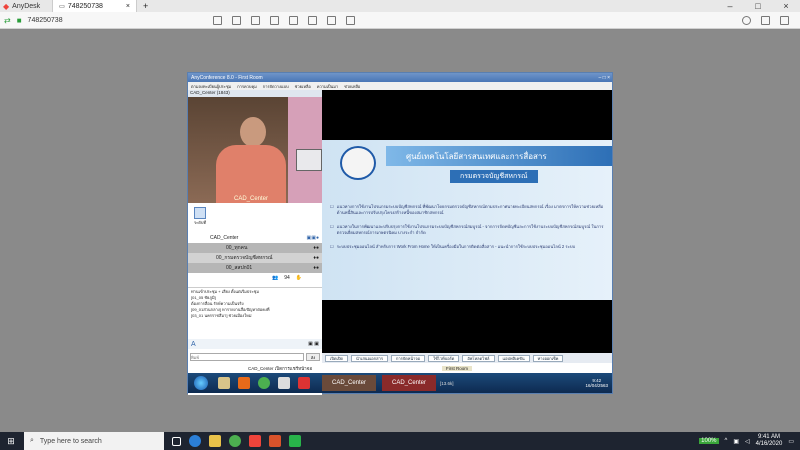  I want to click on minimize-button: –, so click(730, 6).